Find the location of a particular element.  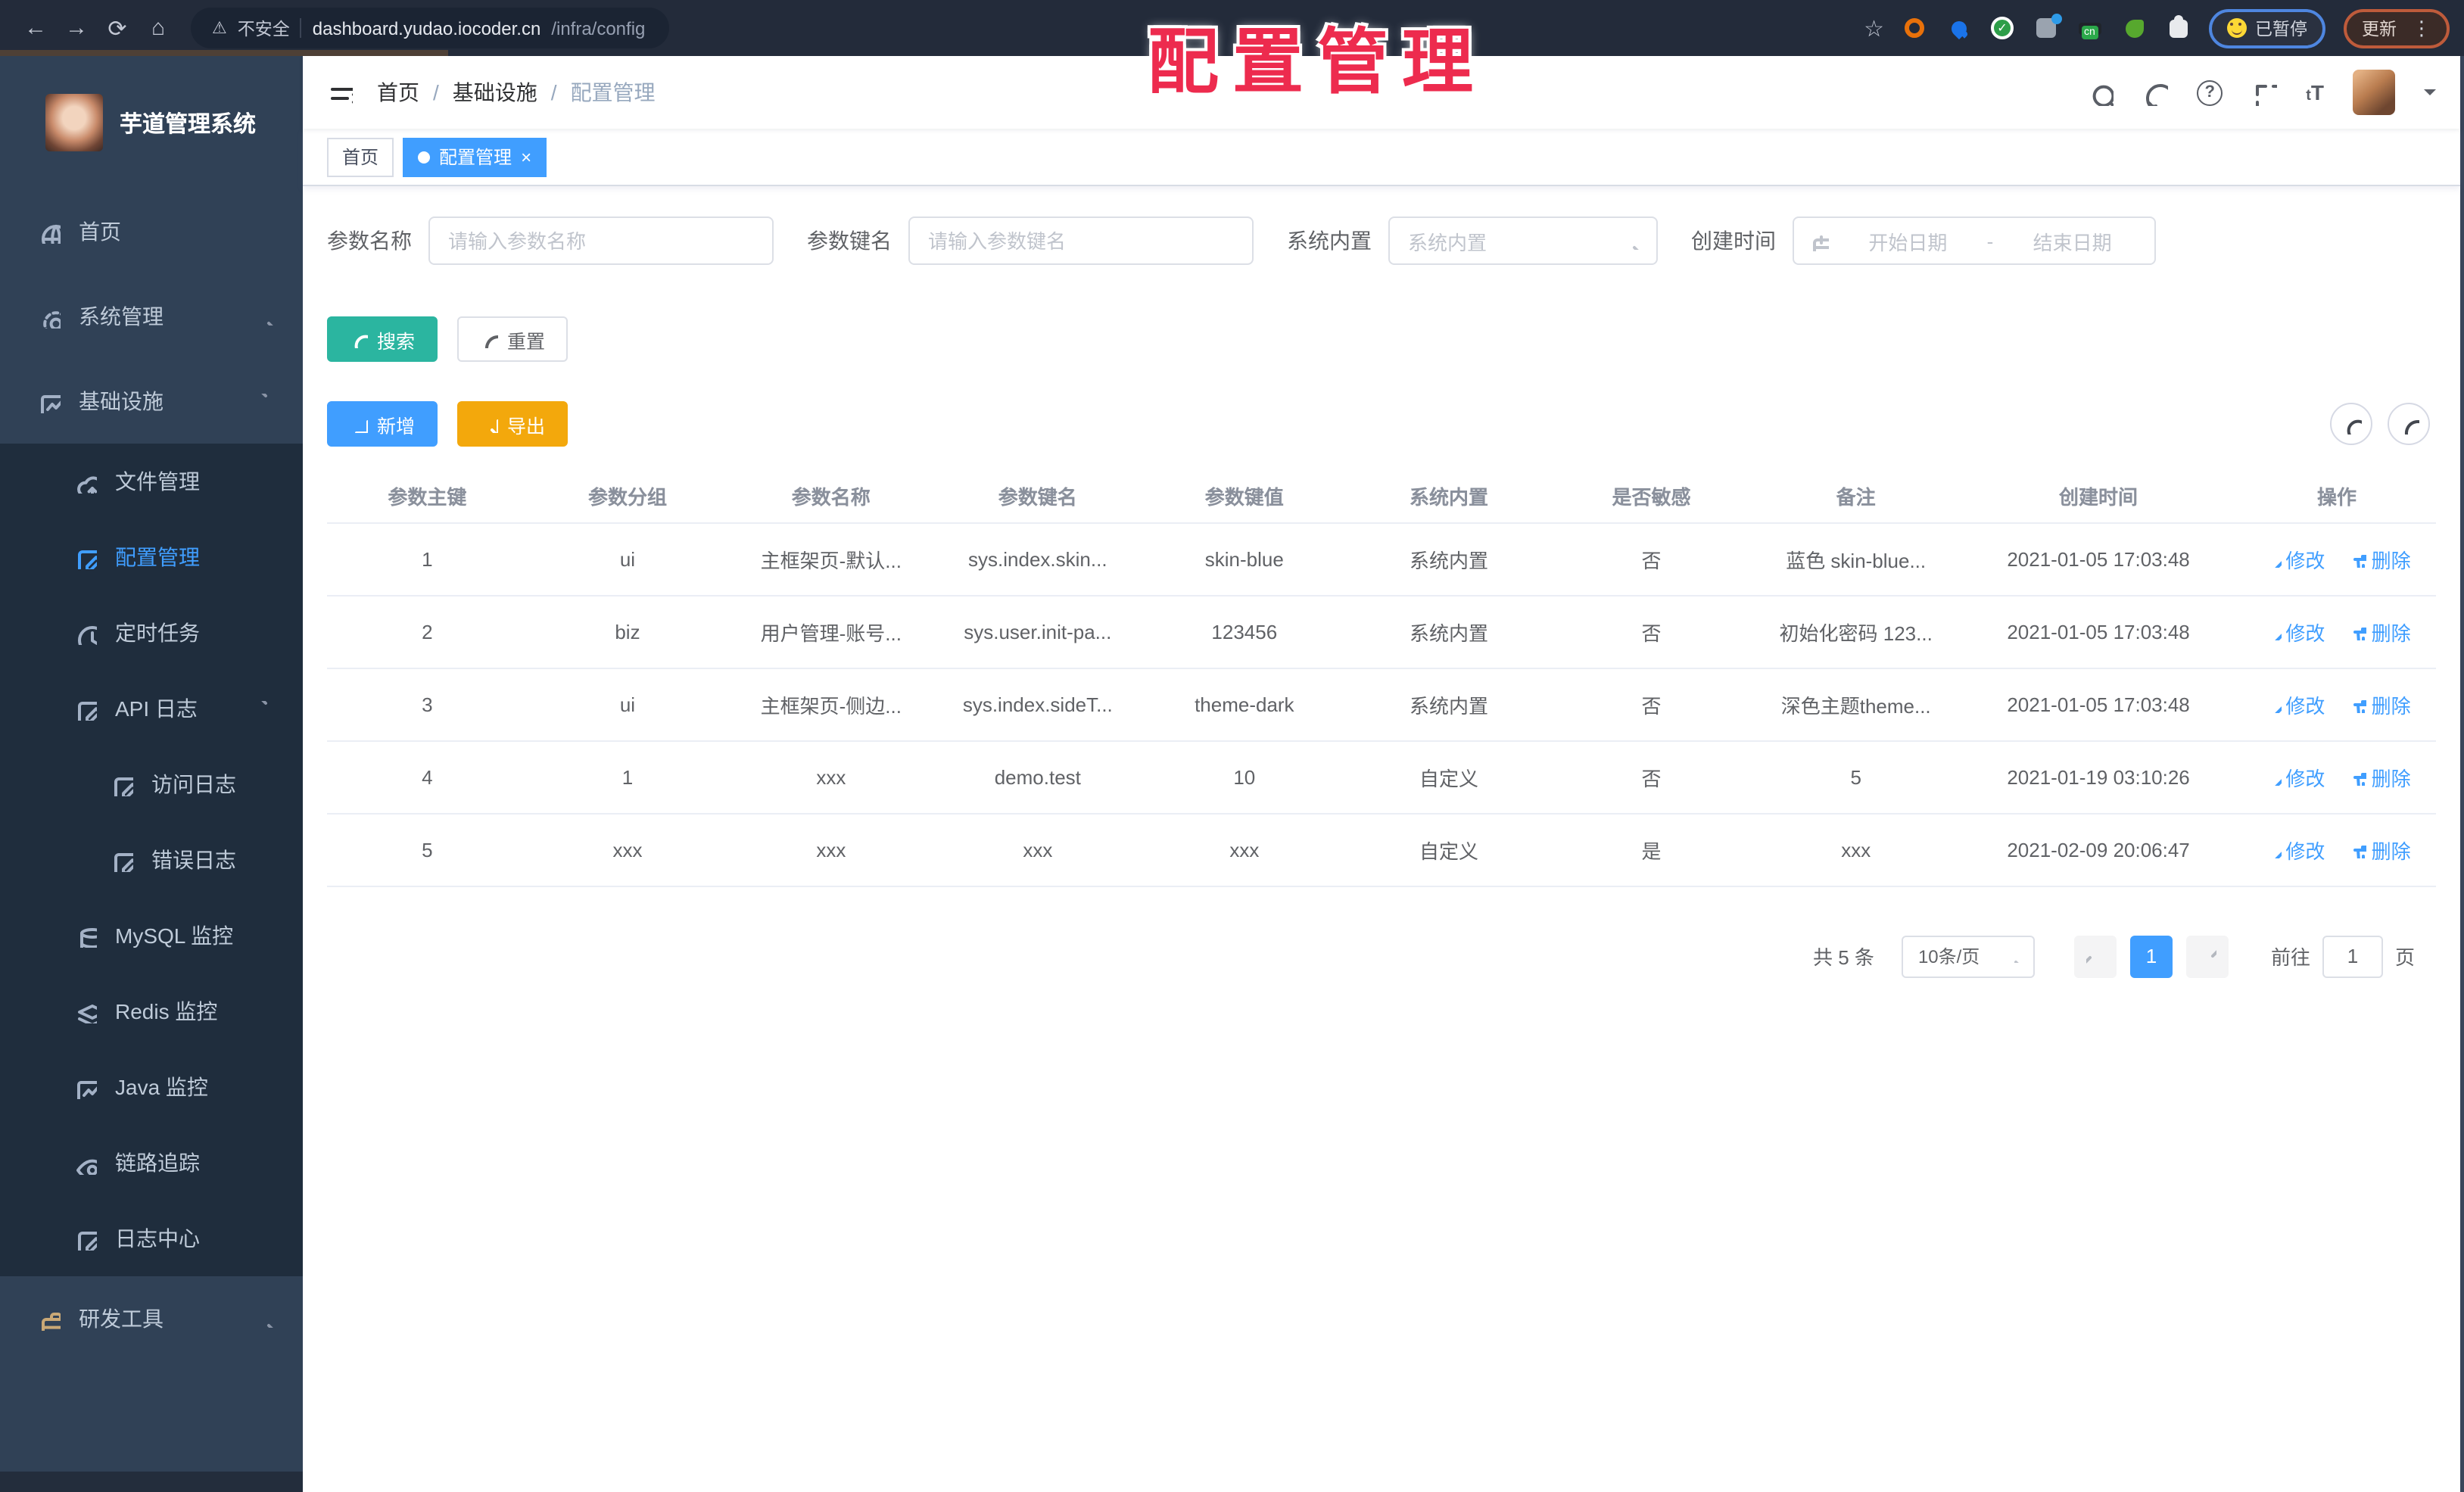

column-header: 参数键名 is located at coordinates (1038, 497).